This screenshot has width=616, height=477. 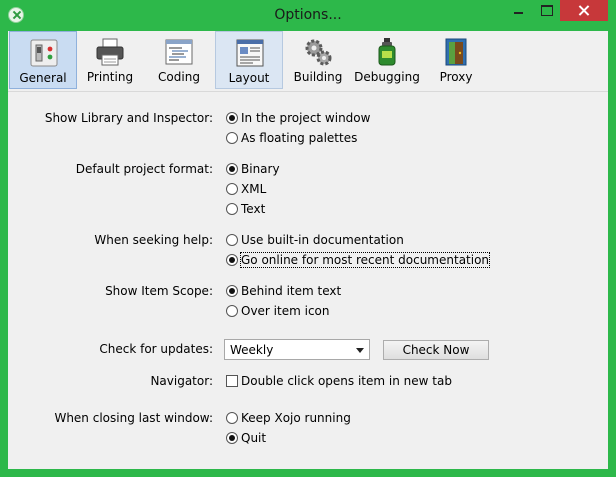 What do you see at coordinates (299, 138) in the screenshot?
I see `option-floating-palettes: As floating palettes` at bounding box center [299, 138].